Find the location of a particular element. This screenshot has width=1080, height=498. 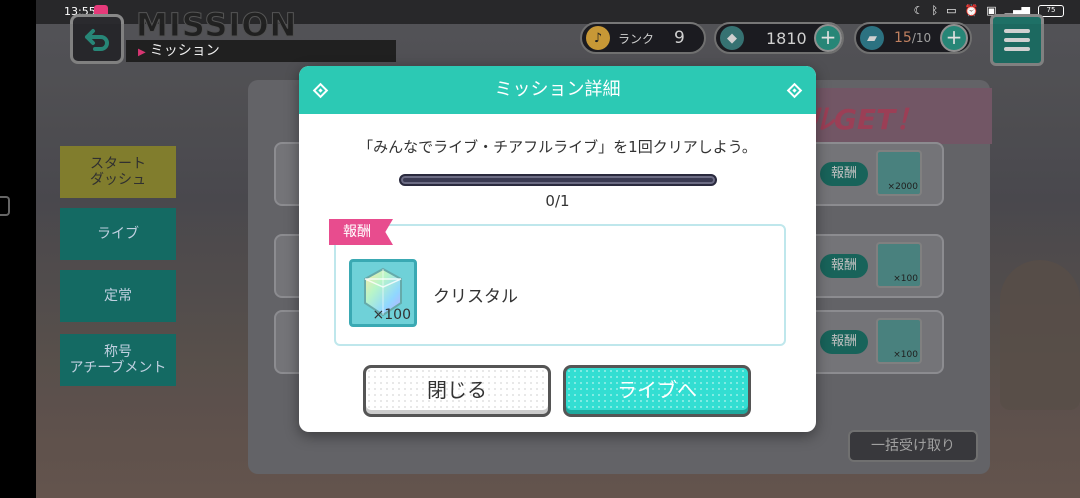

dialog-title: ミッション詳細 is located at coordinates (557, 89).